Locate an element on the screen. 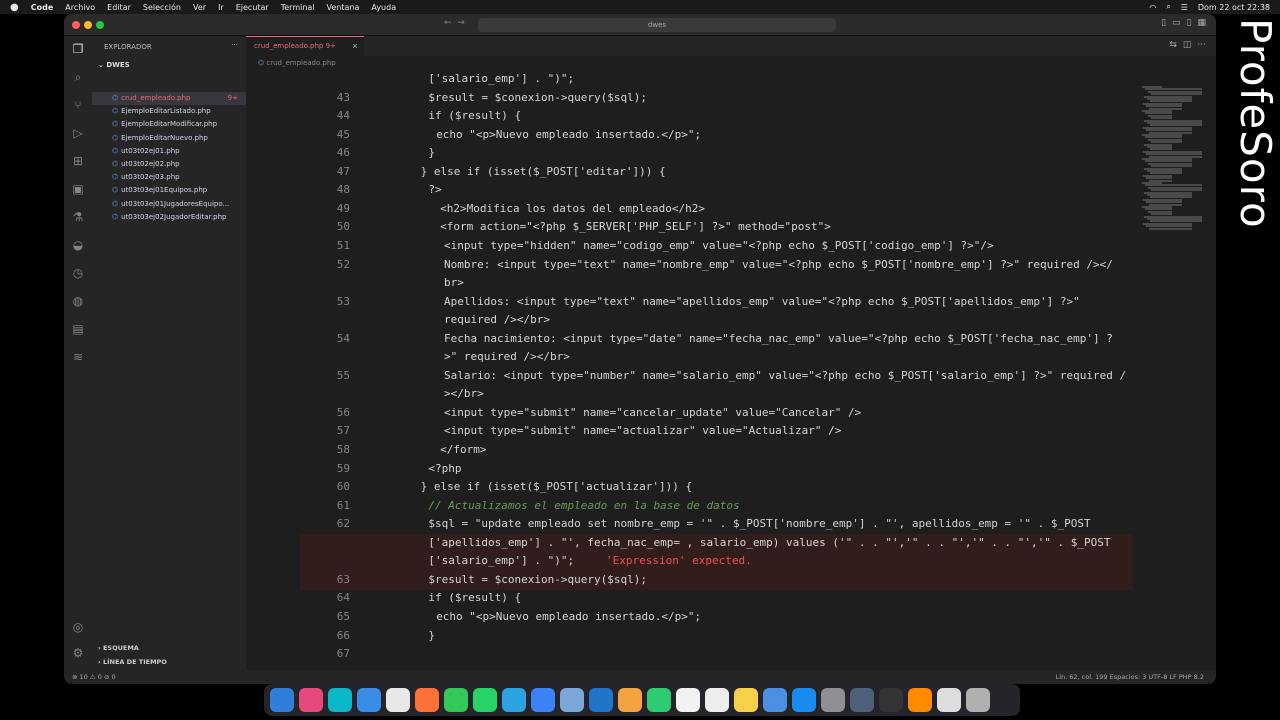 The image size is (1280, 720). code-line: echo "<p>Nuevo empleado insertado.</p>"; is located at coordinates (569, 134).